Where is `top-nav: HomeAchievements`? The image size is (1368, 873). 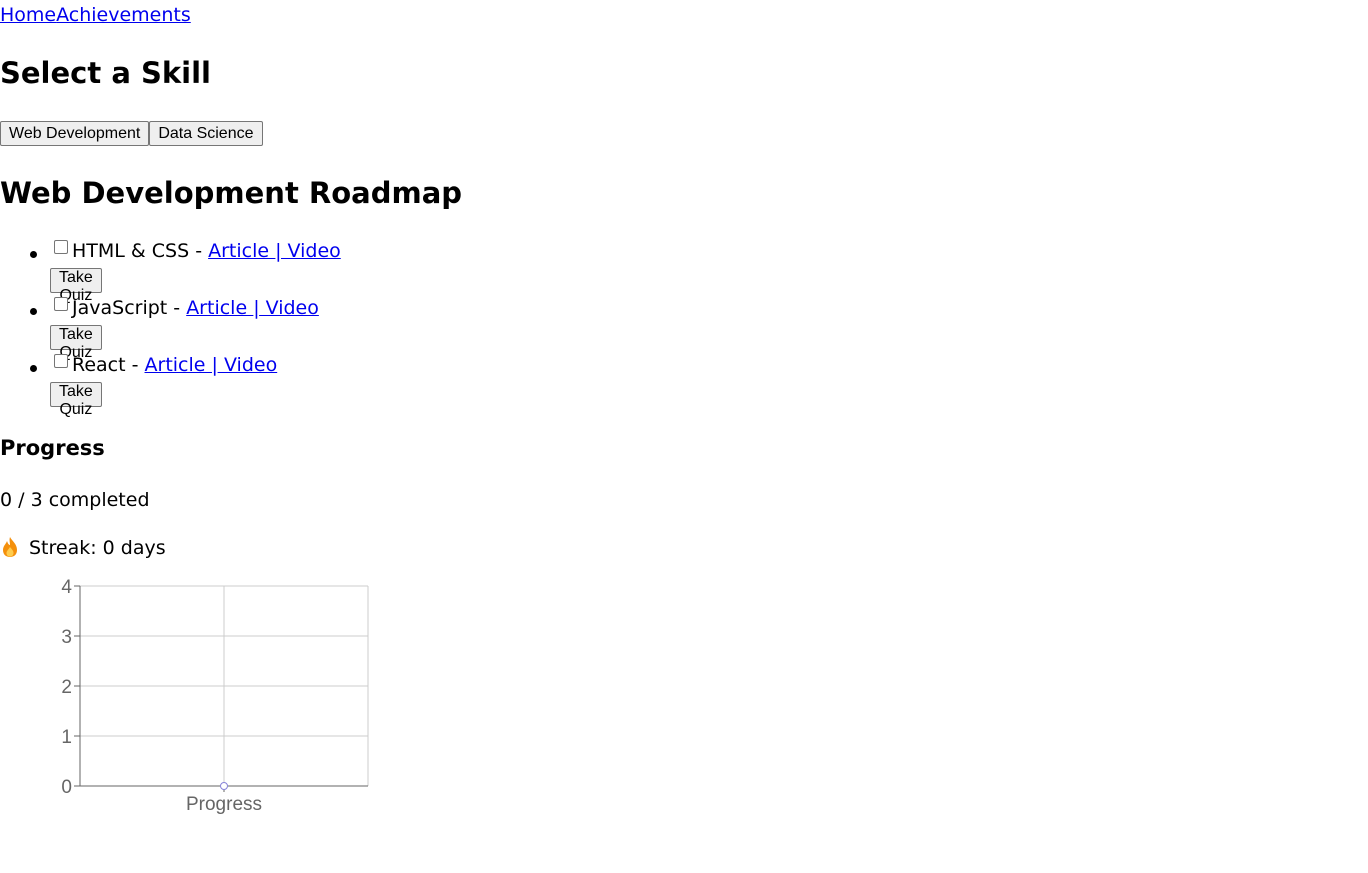
top-nav: HomeAchievements is located at coordinates (95, 15).